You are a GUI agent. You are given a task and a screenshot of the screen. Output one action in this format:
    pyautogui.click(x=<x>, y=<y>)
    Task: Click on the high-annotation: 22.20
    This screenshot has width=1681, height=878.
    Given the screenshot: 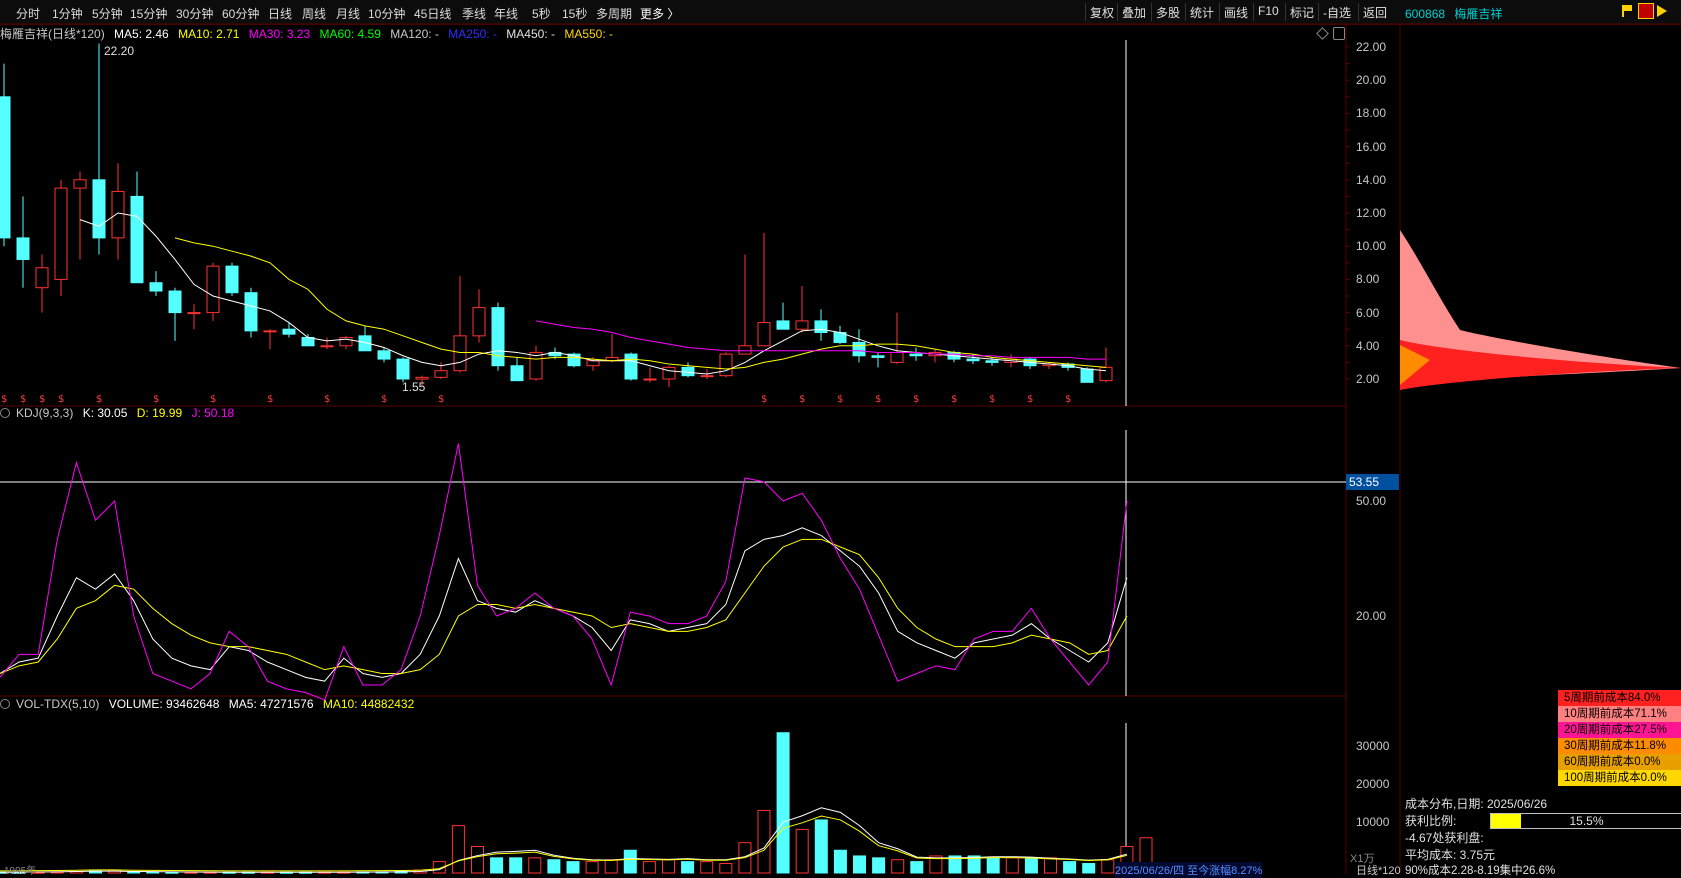 What is the action you would take?
    pyautogui.click(x=119, y=51)
    